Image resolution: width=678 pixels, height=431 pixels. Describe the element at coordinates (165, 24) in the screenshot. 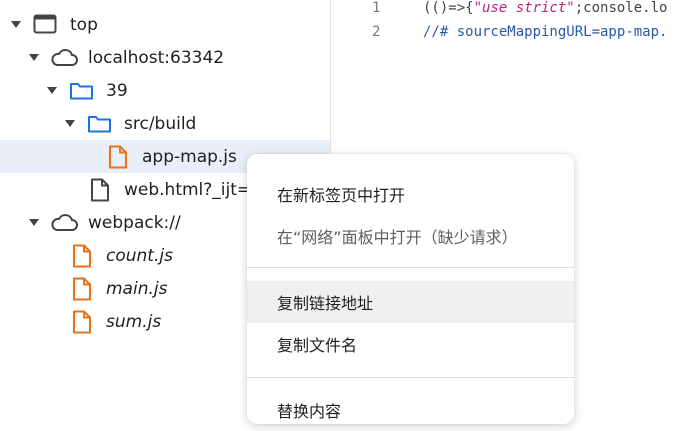

I see `tree-item-top: top` at that location.